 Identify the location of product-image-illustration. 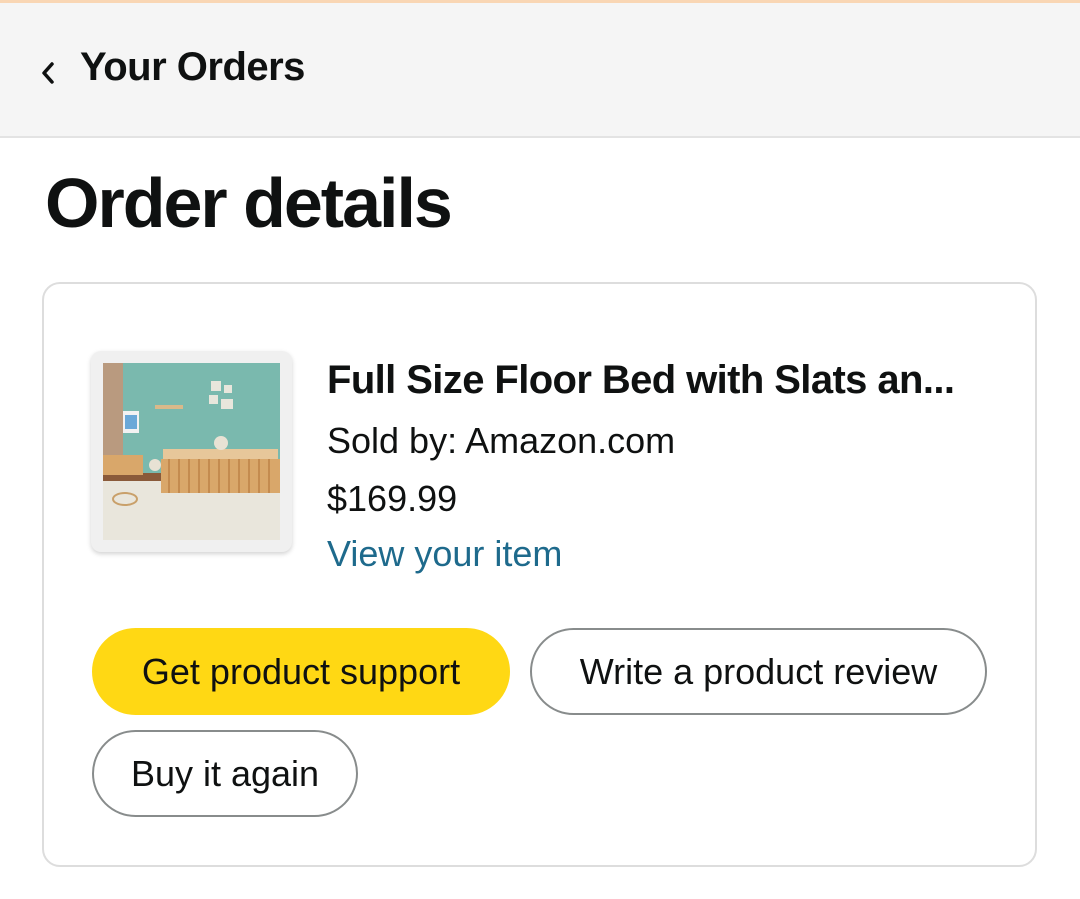
(191, 451).